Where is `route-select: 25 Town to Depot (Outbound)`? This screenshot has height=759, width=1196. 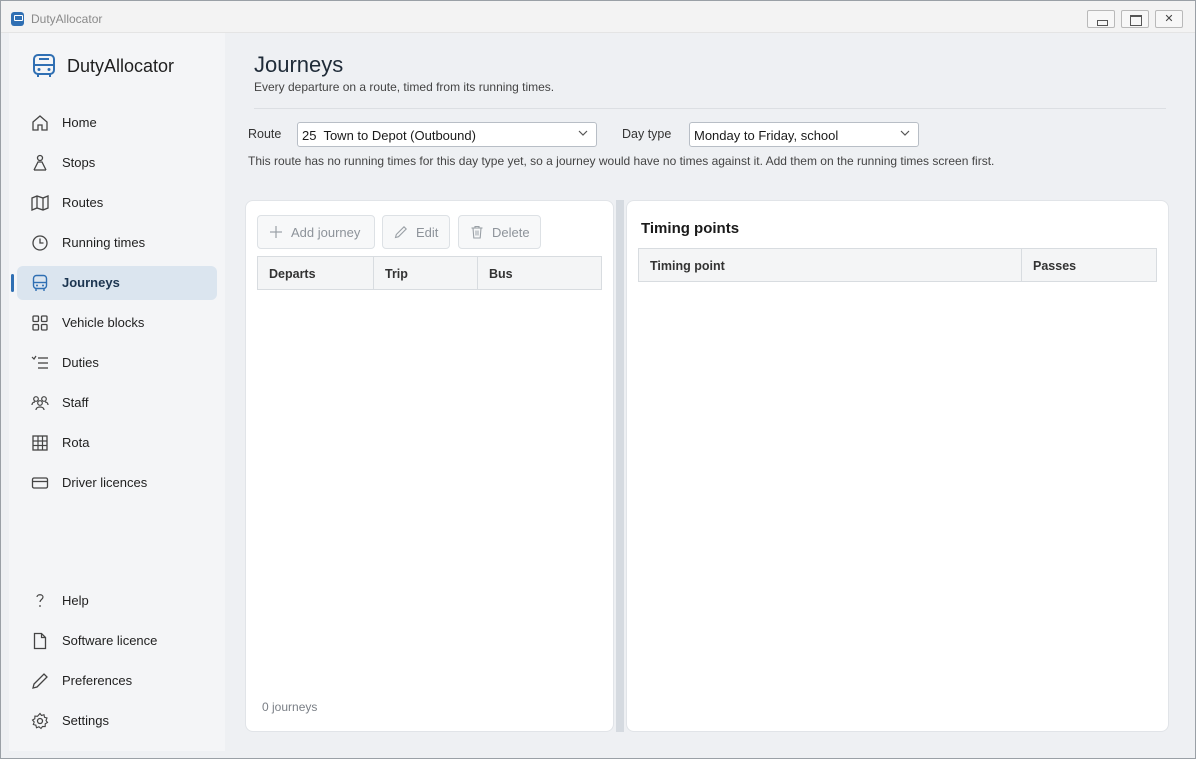 route-select: 25 Town to Depot (Outbound) is located at coordinates (447, 134).